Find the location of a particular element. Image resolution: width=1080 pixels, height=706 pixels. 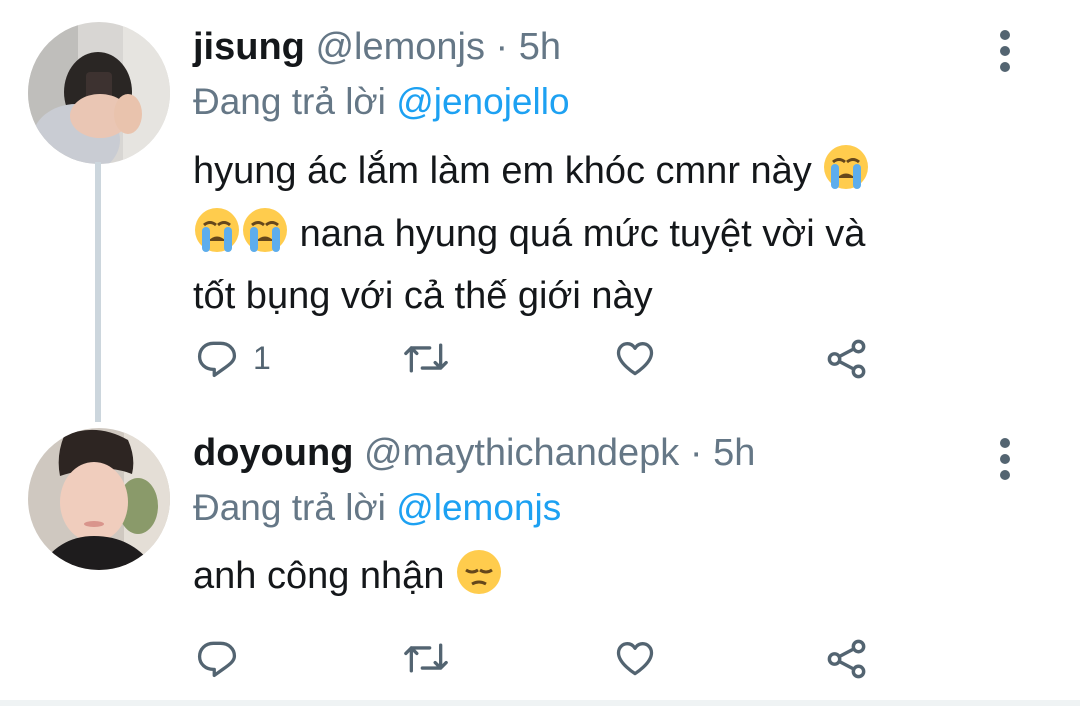

tweet-text-line: hyung ác lắm làm em khóc cmnr này is located at coordinates (593, 174).